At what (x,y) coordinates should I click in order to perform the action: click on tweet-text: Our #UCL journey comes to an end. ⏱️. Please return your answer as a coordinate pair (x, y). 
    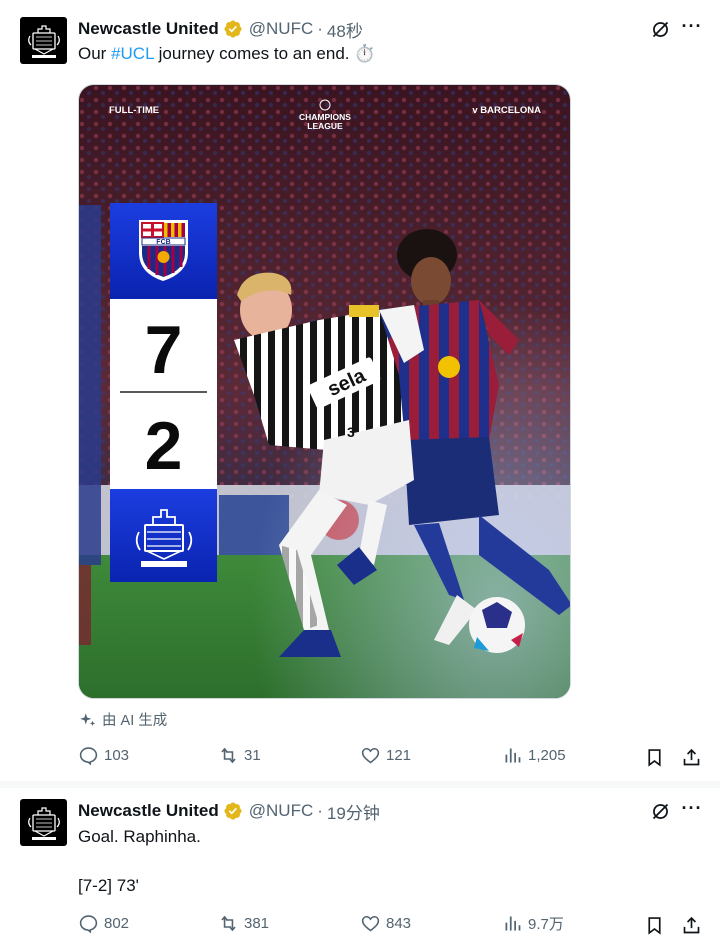
    Looking at the image, I should click on (226, 54).